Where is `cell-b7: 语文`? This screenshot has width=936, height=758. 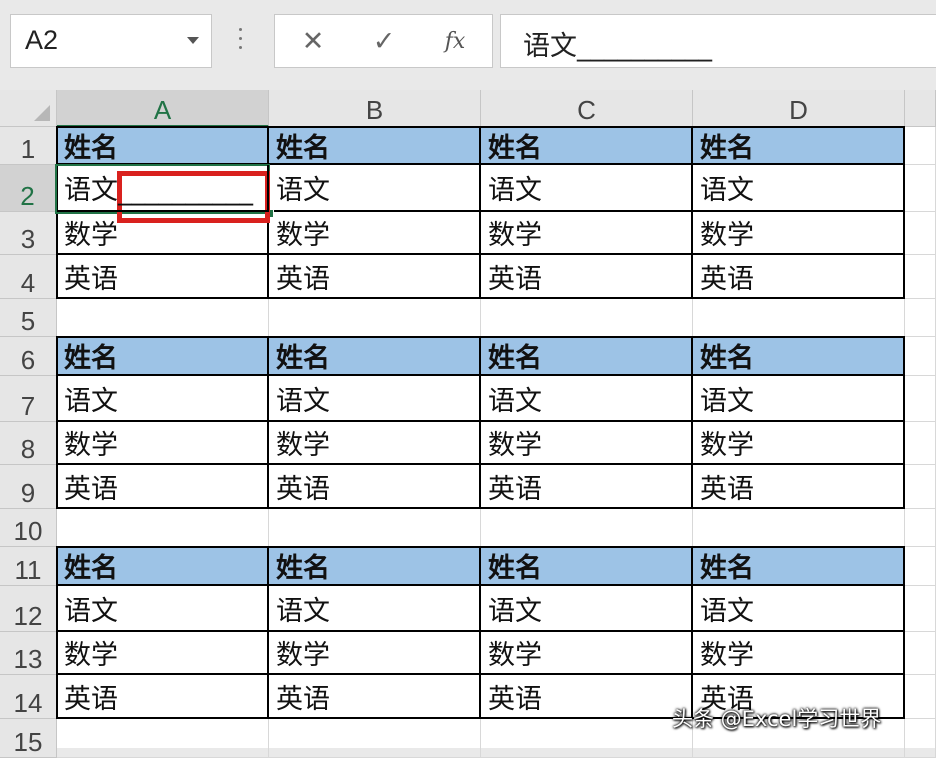 cell-b7: 语文 is located at coordinates (375, 399).